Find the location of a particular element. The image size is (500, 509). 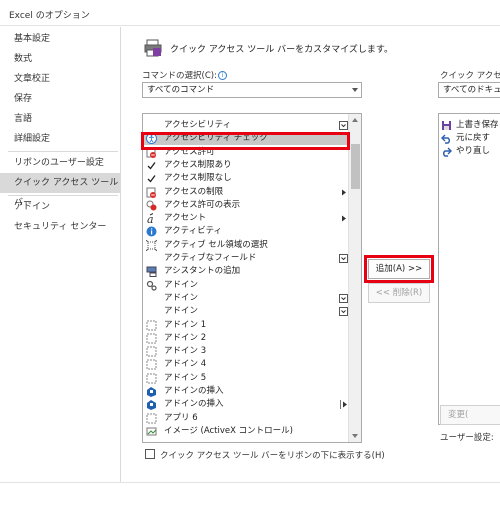

sidebar-item-general: 基本設定 is located at coordinates (60, 39).